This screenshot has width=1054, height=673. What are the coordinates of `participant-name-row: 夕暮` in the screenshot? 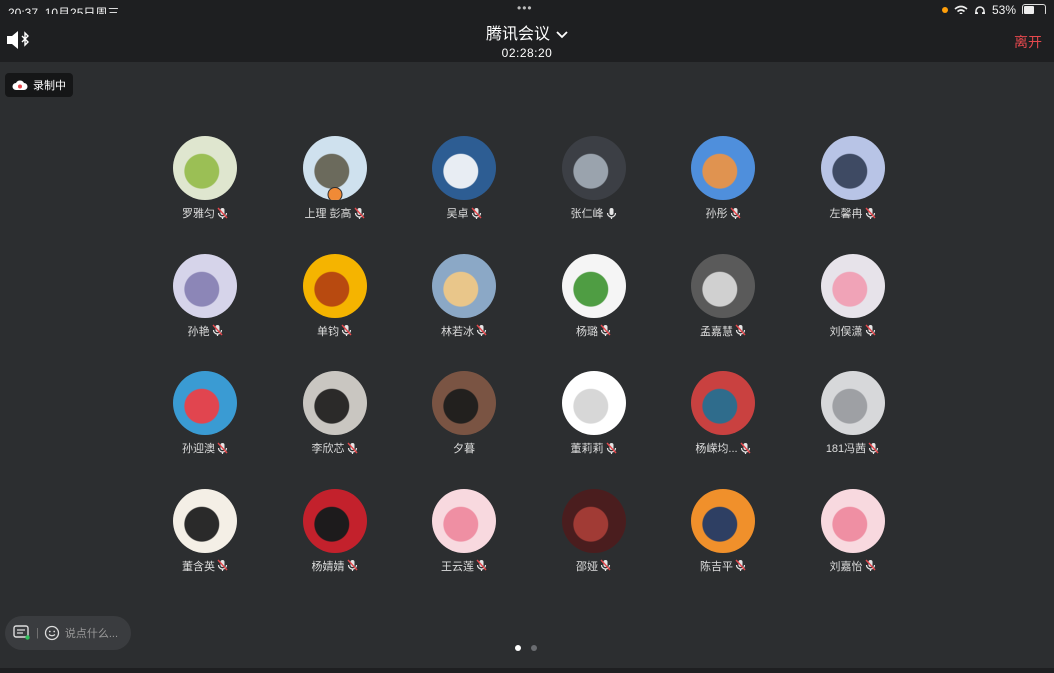 It's located at (464, 448).